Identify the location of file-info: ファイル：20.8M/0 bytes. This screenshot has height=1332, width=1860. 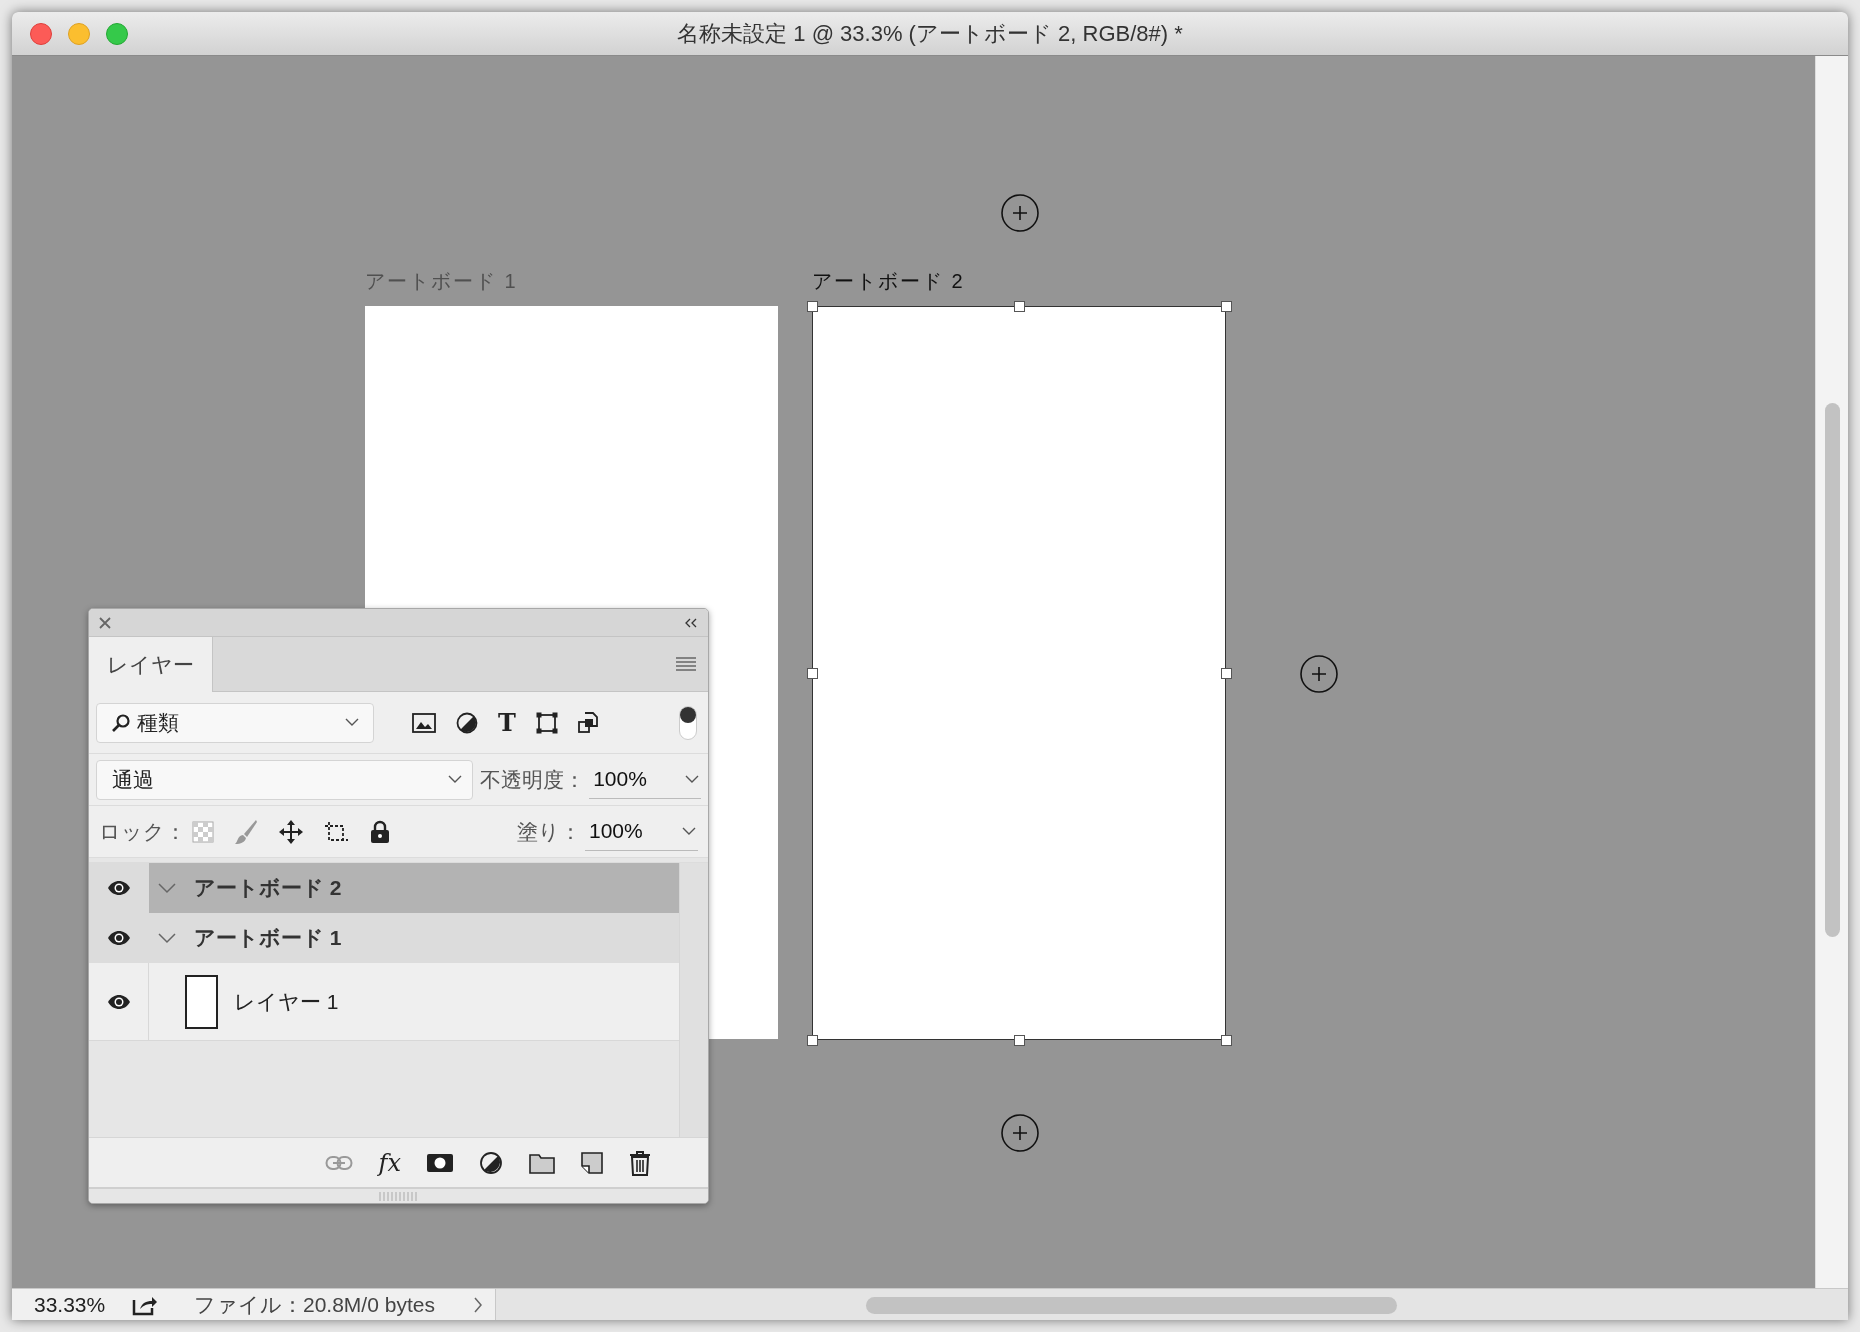
(314, 1304).